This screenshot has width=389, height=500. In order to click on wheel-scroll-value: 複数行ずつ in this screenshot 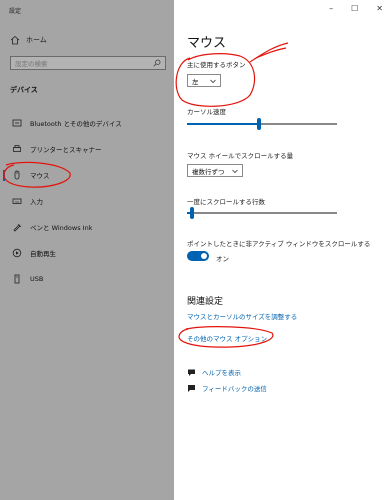, I will do `click(208, 171)`.